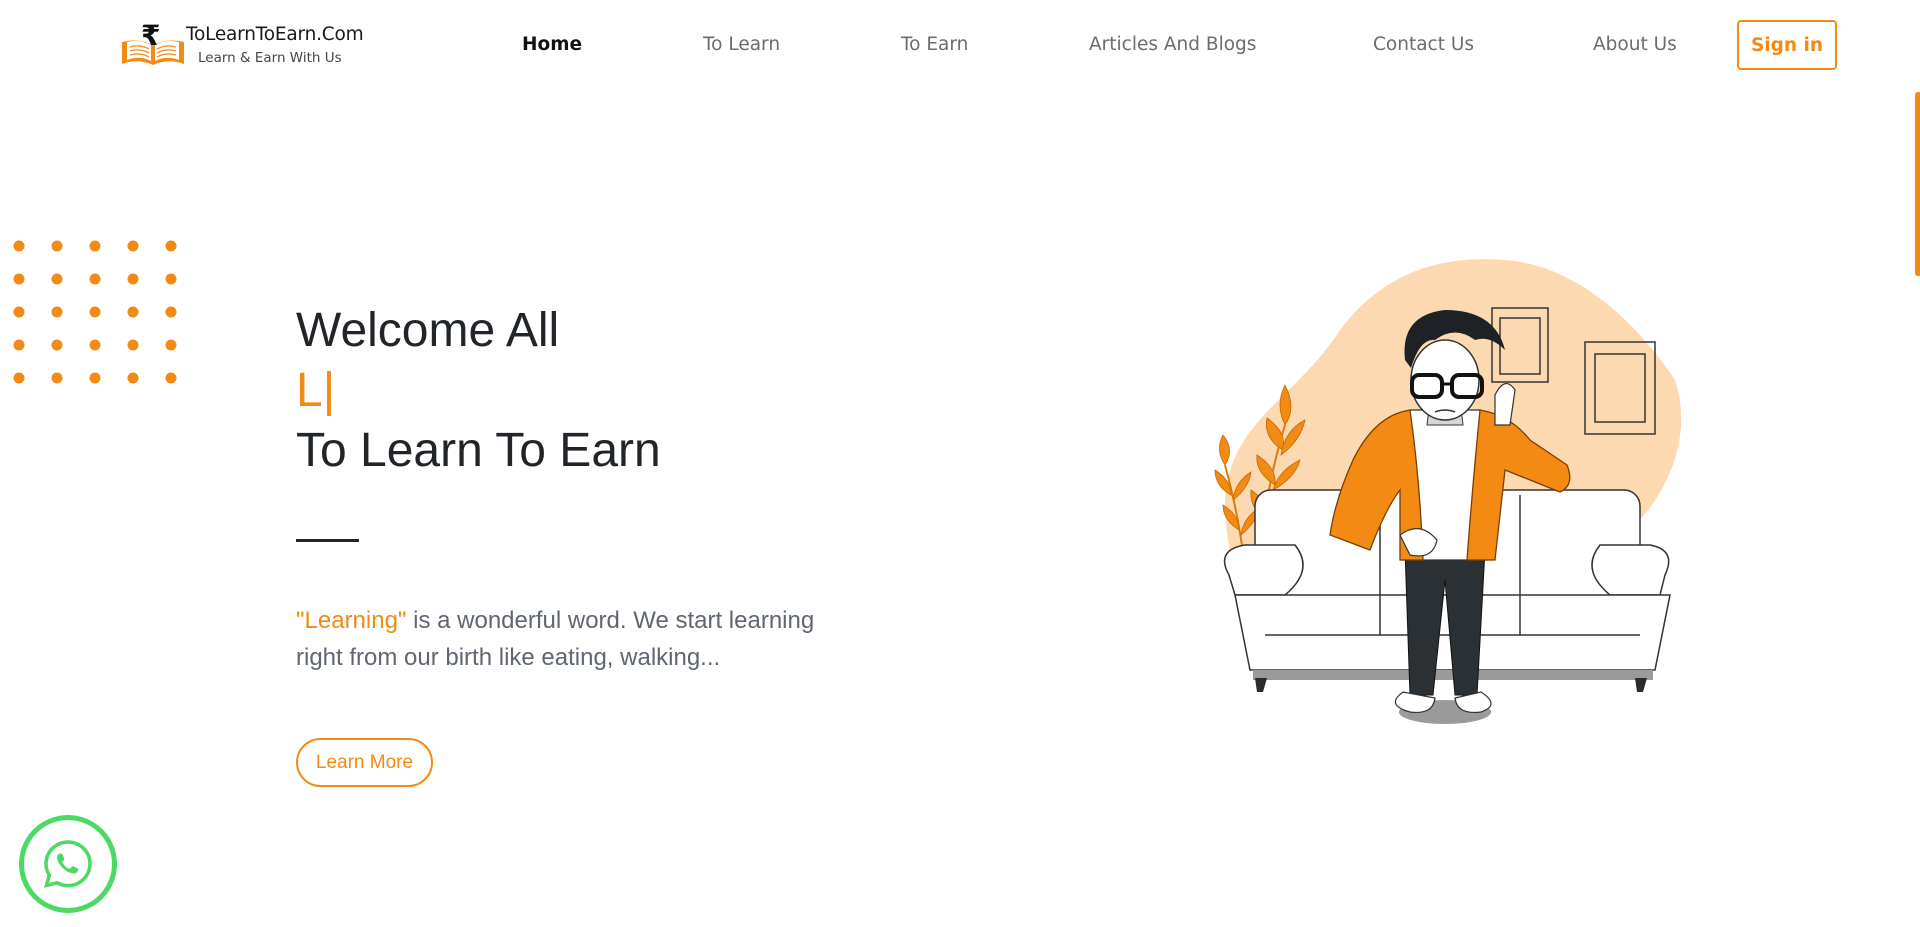 The height and width of the screenshot is (927, 1920). What do you see at coordinates (351, 620) in the screenshot?
I see `hero-description-highlight: "Learning"` at bounding box center [351, 620].